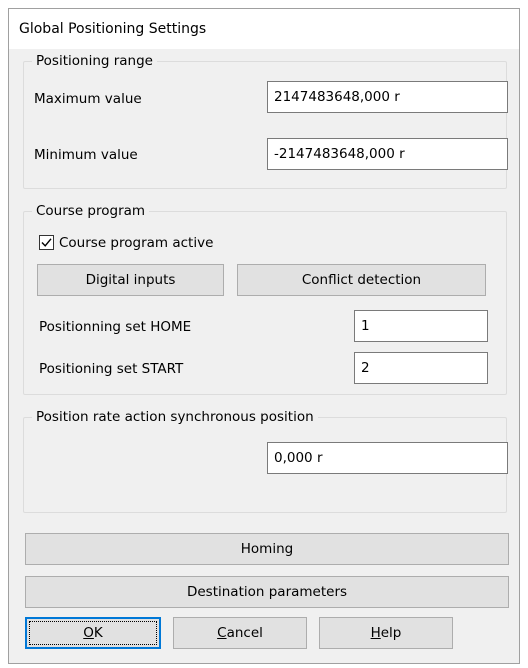 The image size is (528, 668). What do you see at coordinates (421, 326) in the screenshot?
I see `home-set-field: 1` at bounding box center [421, 326].